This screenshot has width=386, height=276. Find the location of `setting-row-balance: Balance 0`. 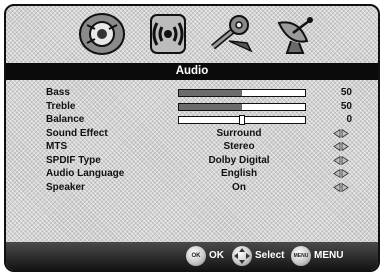

setting-row-balance: Balance 0 is located at coordinates (192, 120).